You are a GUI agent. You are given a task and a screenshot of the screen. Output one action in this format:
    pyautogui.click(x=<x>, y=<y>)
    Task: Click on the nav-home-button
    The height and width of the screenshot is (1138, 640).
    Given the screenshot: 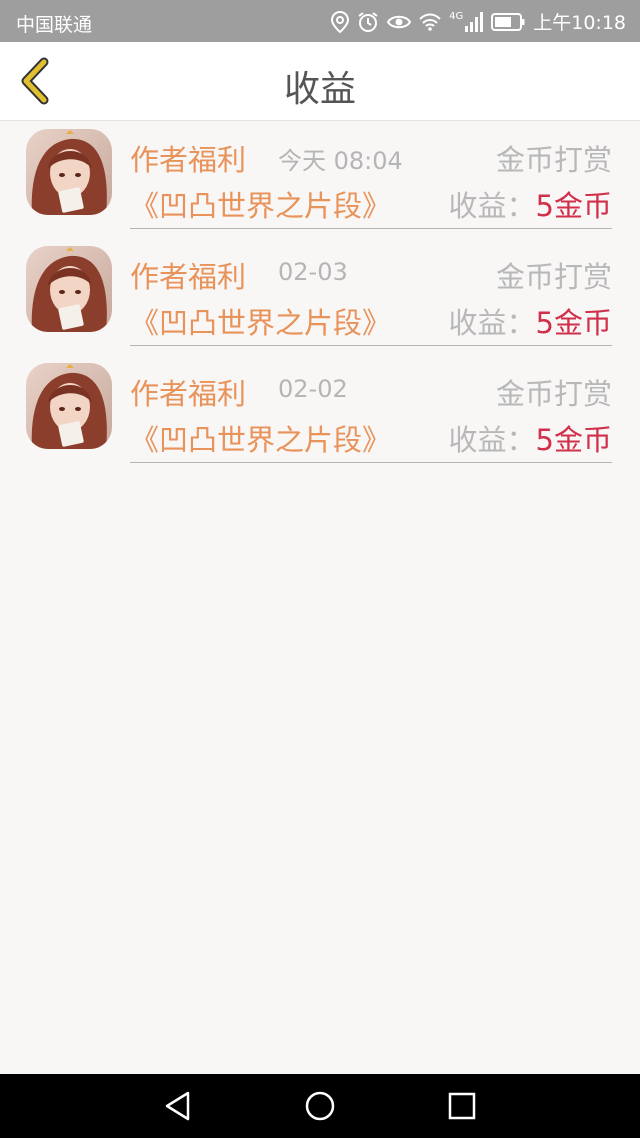 What is the action you would take?
    pyautogui.click(x=320, y=1106)
    